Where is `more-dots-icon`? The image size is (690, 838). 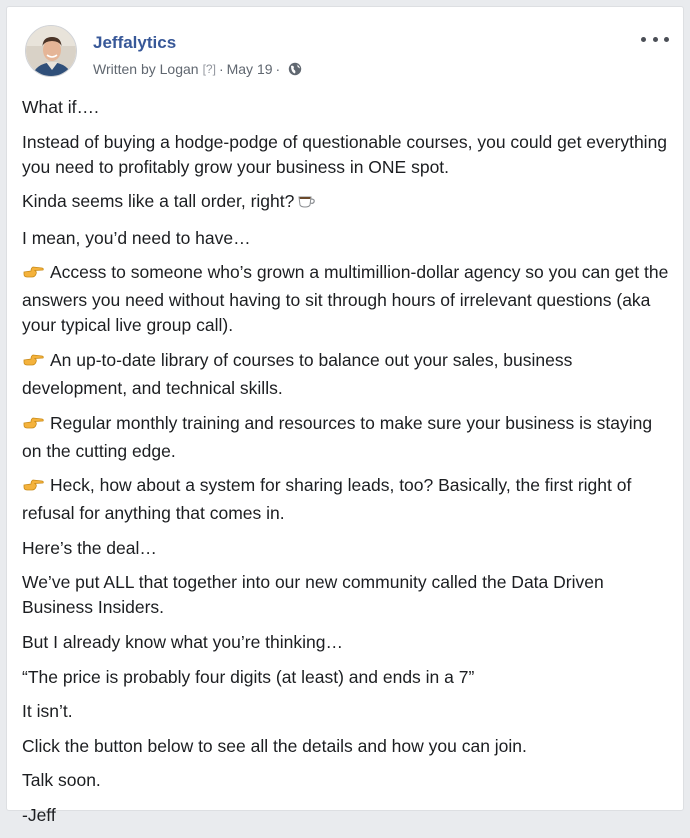
more-dots-icon is located at coordinates (655, 39).